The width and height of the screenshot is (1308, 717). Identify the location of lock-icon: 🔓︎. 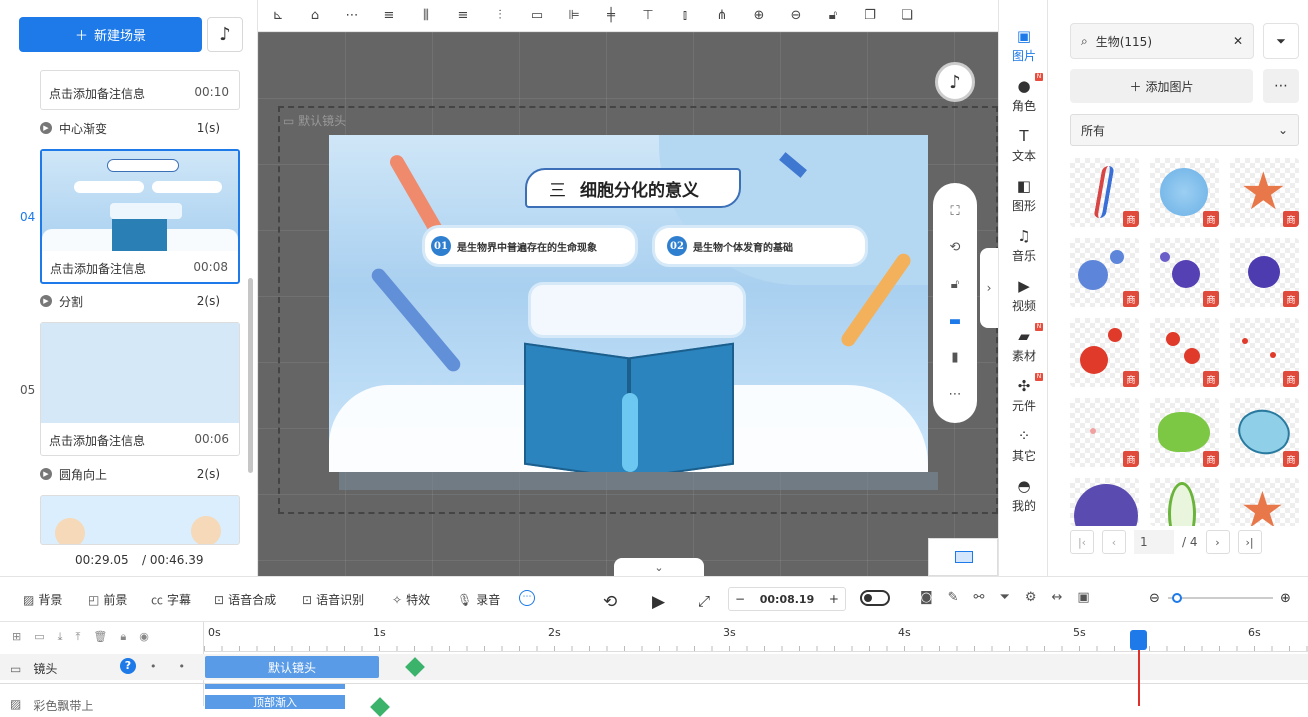
(955, 284).